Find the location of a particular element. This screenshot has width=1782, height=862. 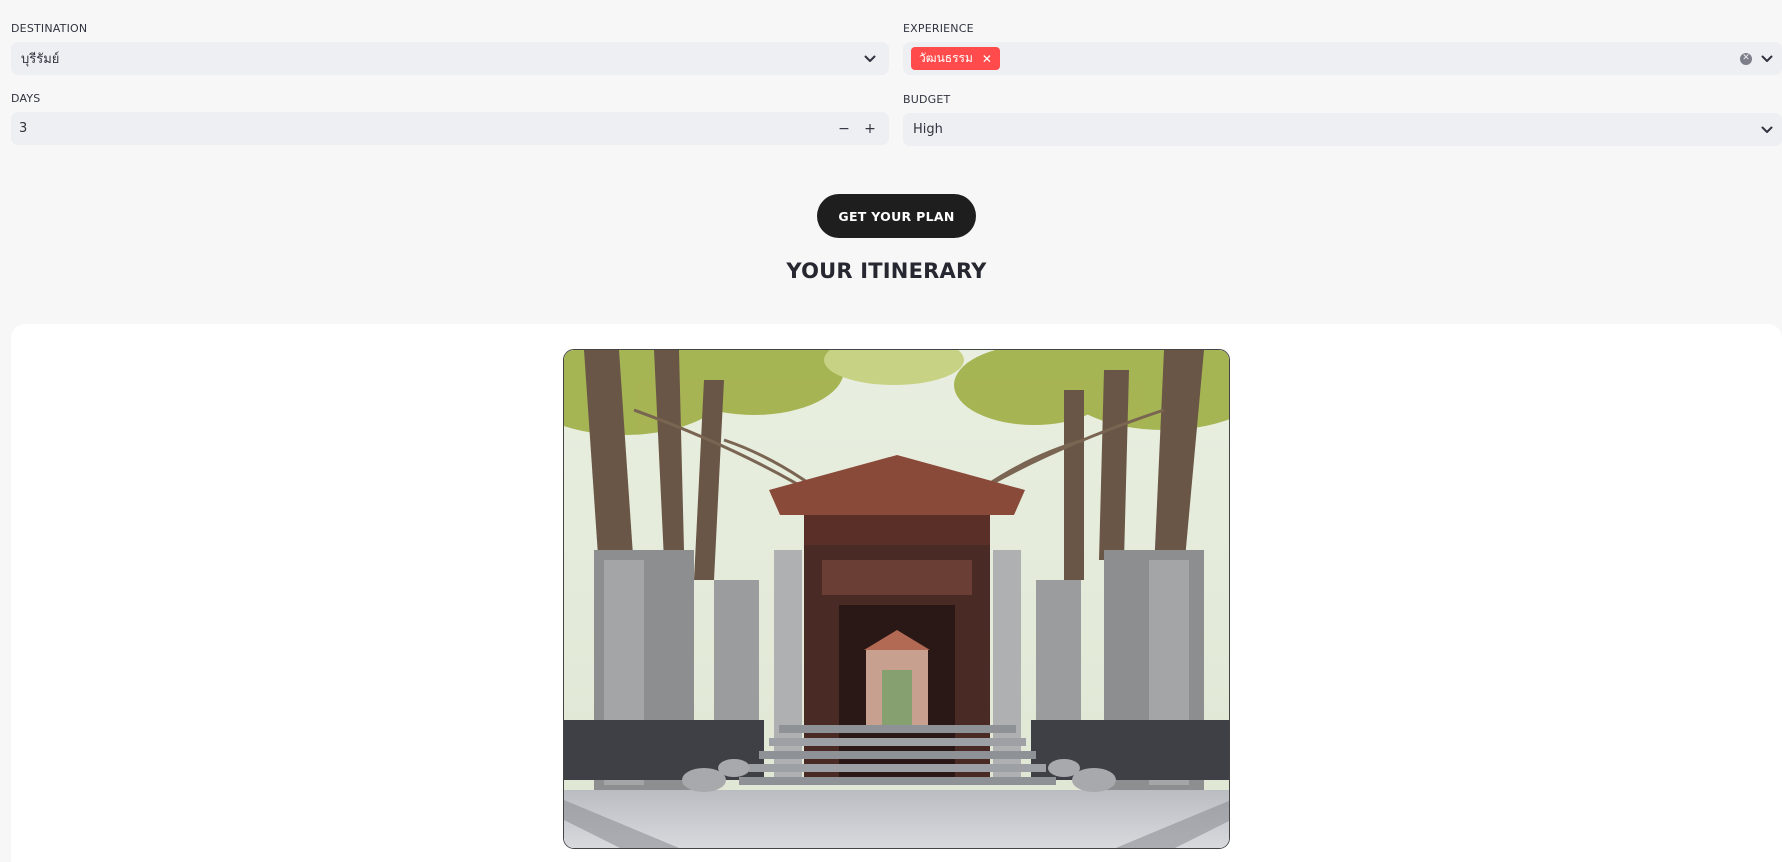

itinerary-title: YOUR ITINERARY is located at coordinates (886, 271).